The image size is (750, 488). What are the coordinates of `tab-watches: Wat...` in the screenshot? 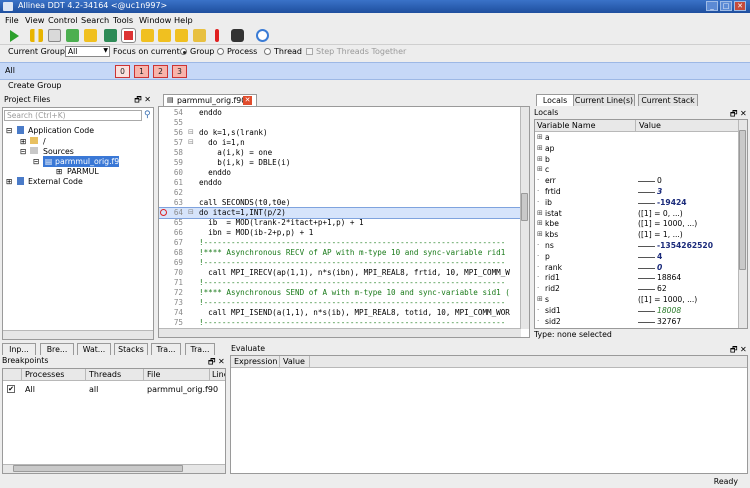 It's located at (94, 349).